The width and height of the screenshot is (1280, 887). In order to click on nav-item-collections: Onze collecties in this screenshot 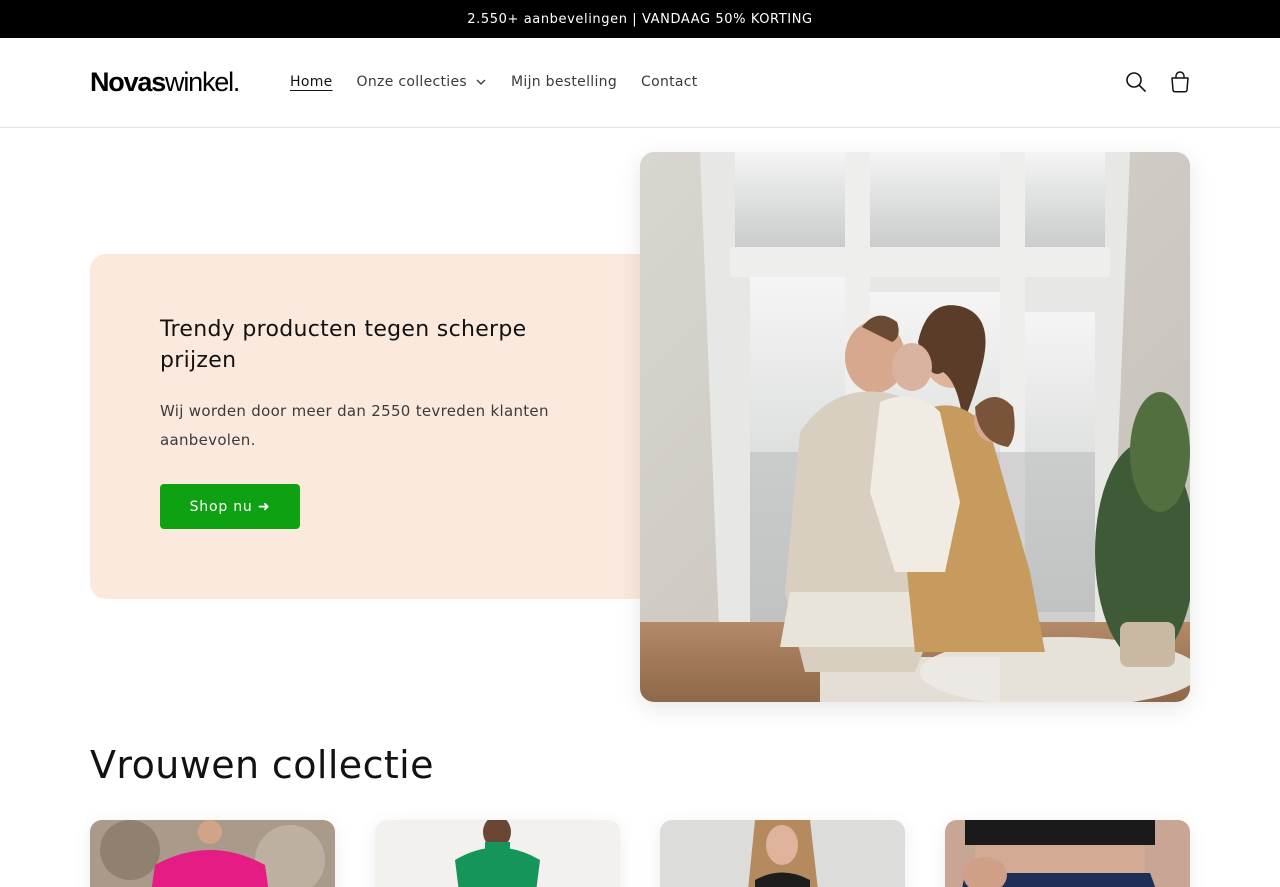, I will do `click(422, 82)`.